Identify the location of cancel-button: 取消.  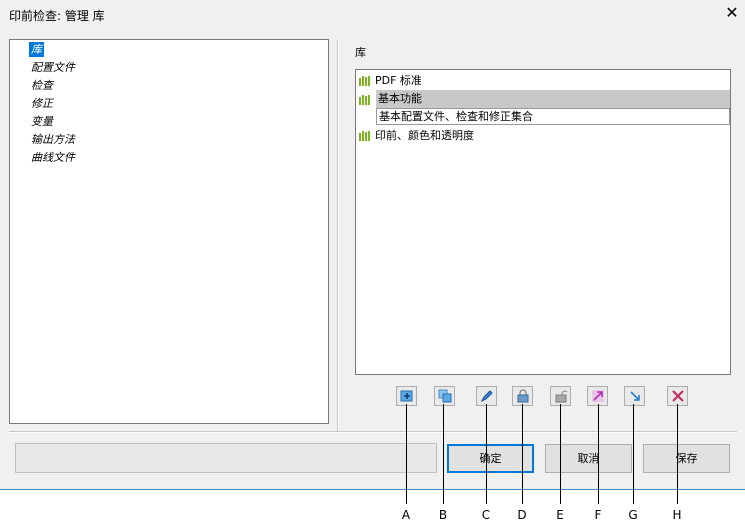
(588, 458).